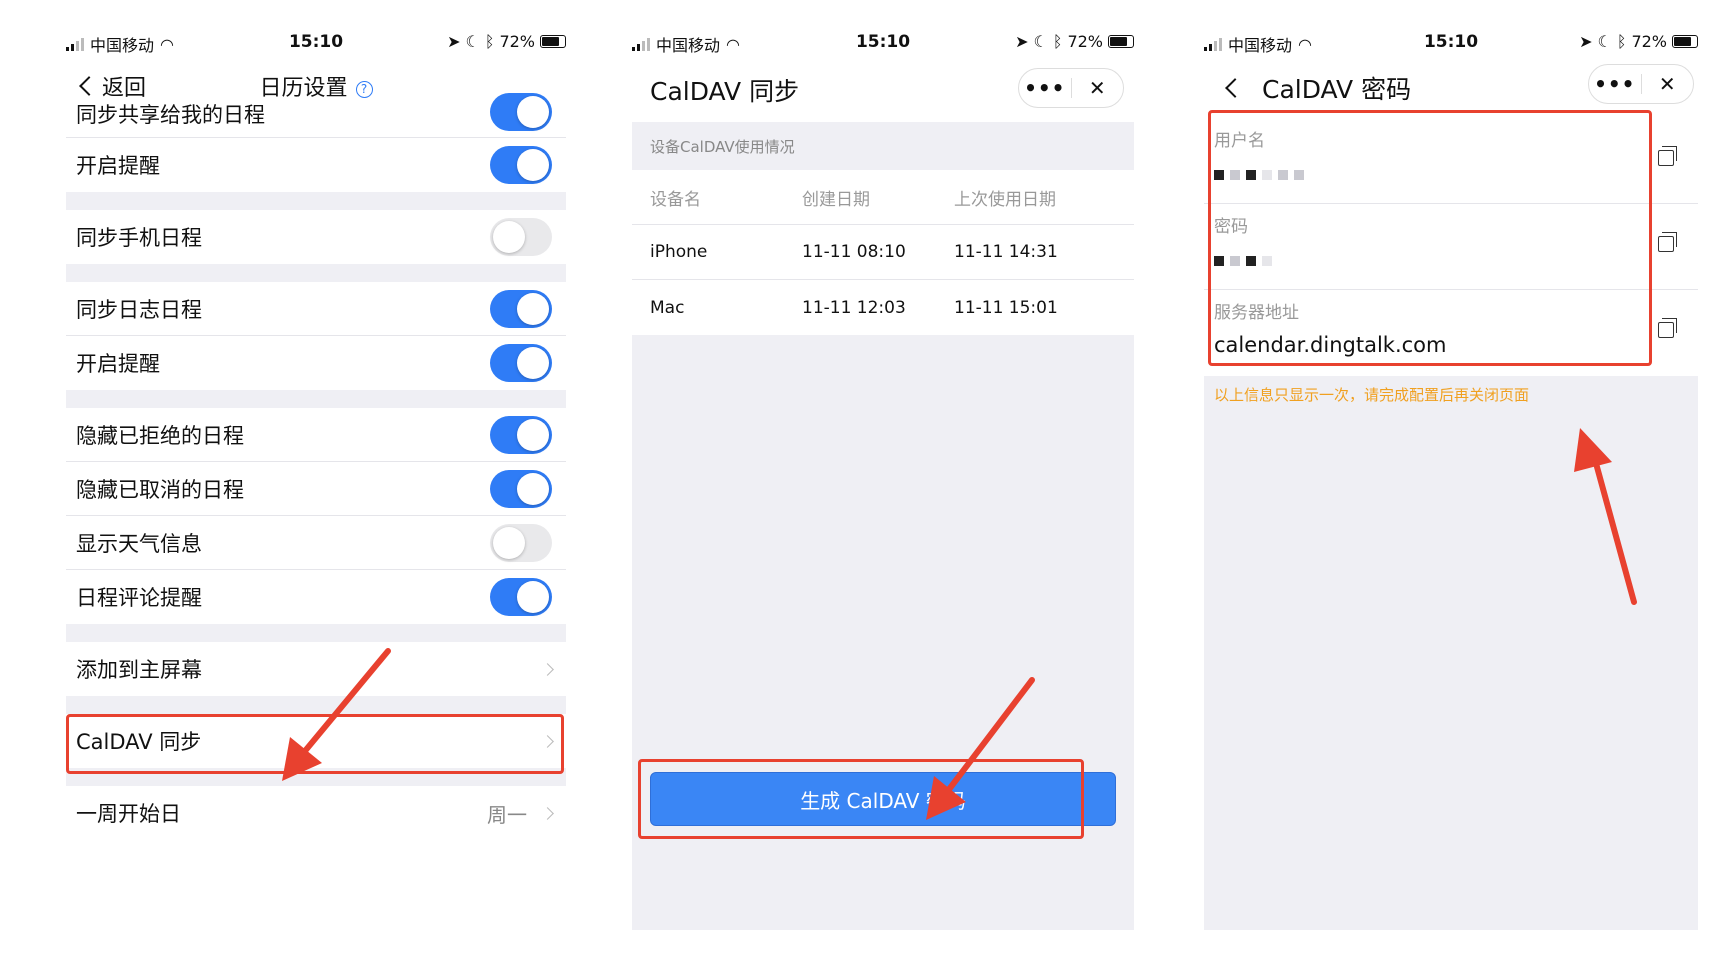 Image resolution: width=1724 pixels, height=966 pixels. I want to click on column-header: 设备名, so click(675, 199).